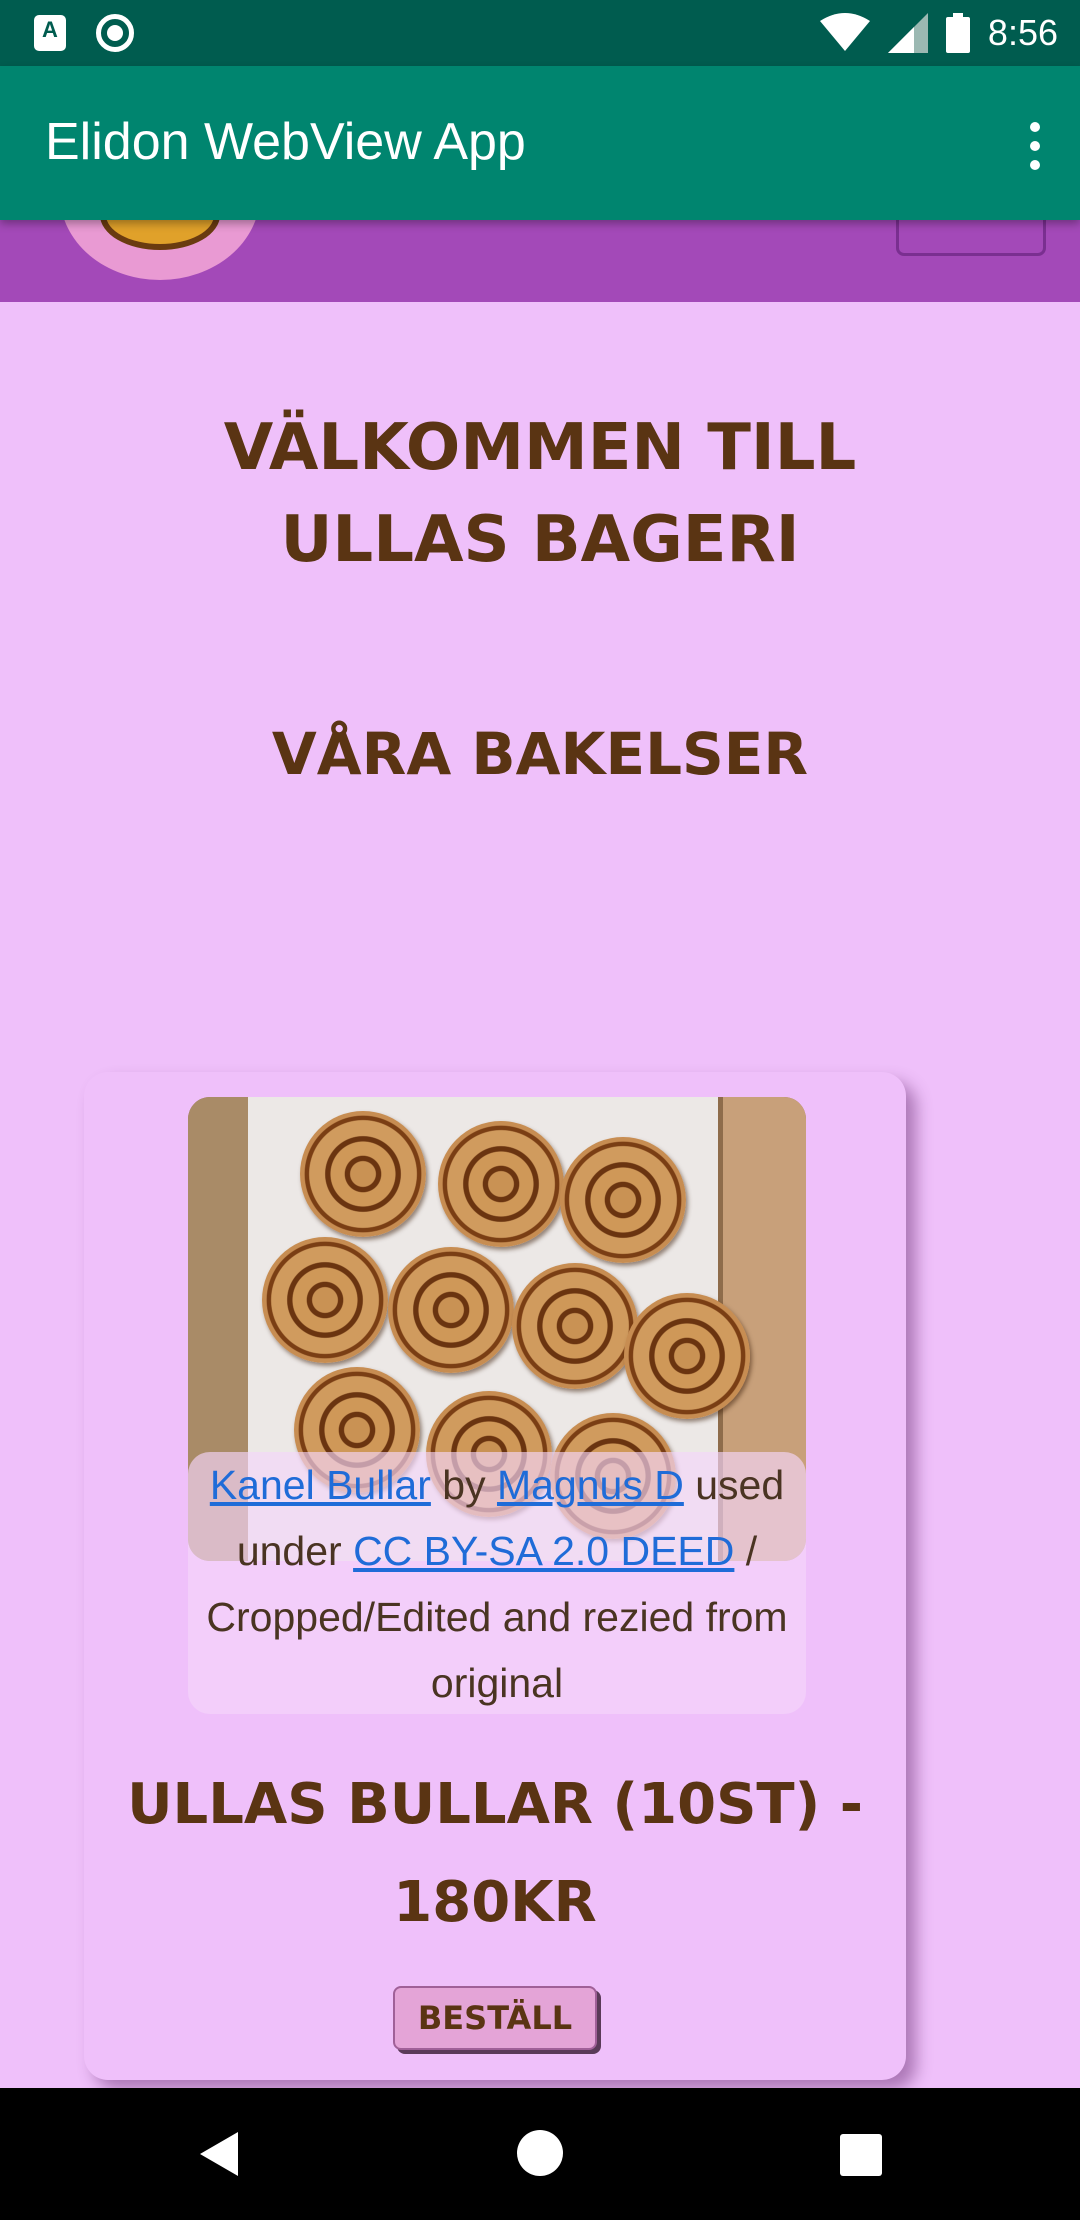  What do you see at coordinates (540, 494) in the screenshot?
I see `welcome-heading: Välkommen till Ullas Bageri` at bounding box center [540, 494].